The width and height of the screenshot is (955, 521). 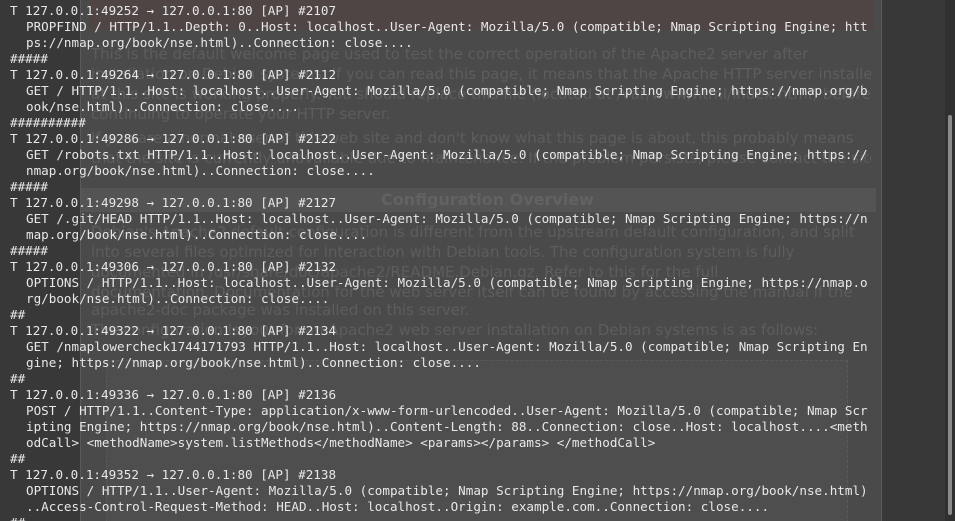 I want to click on terminal-scrollbar, so click(x=950, y=260).